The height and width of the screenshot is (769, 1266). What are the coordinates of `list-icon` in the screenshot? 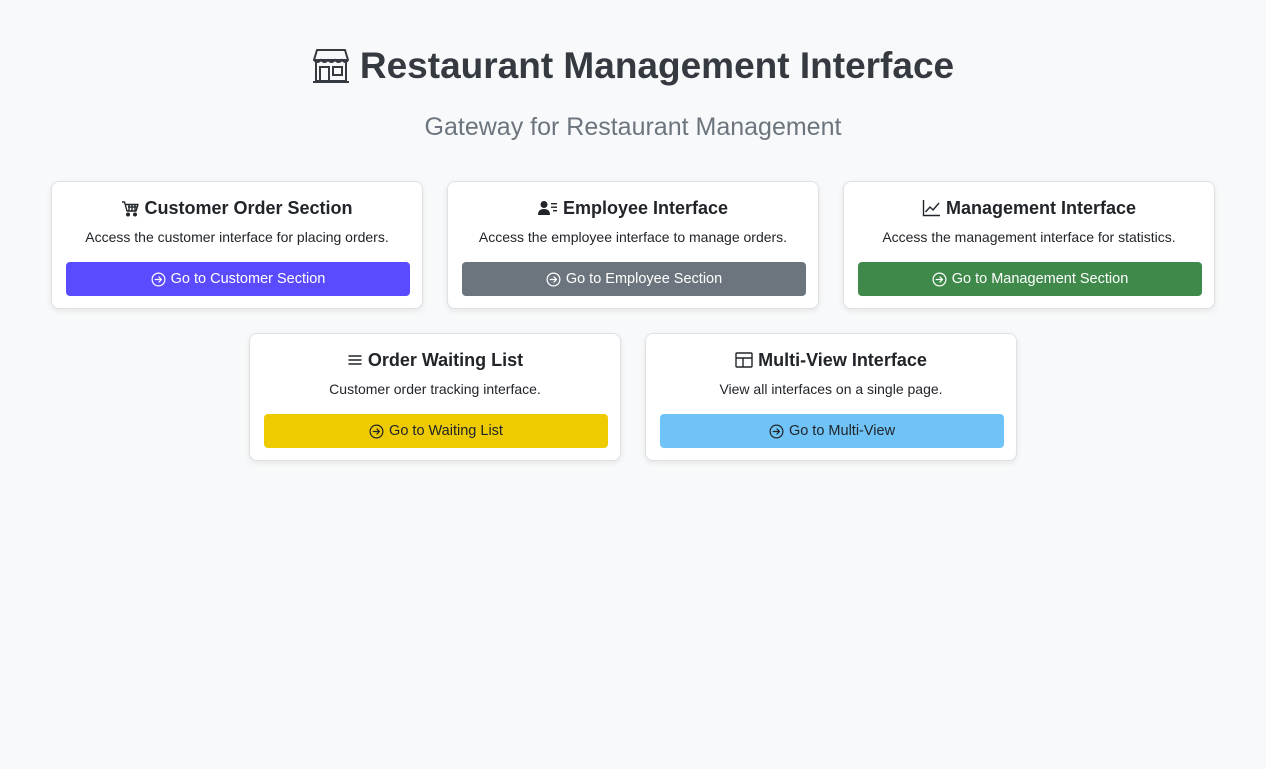 It's located at (355, 360).